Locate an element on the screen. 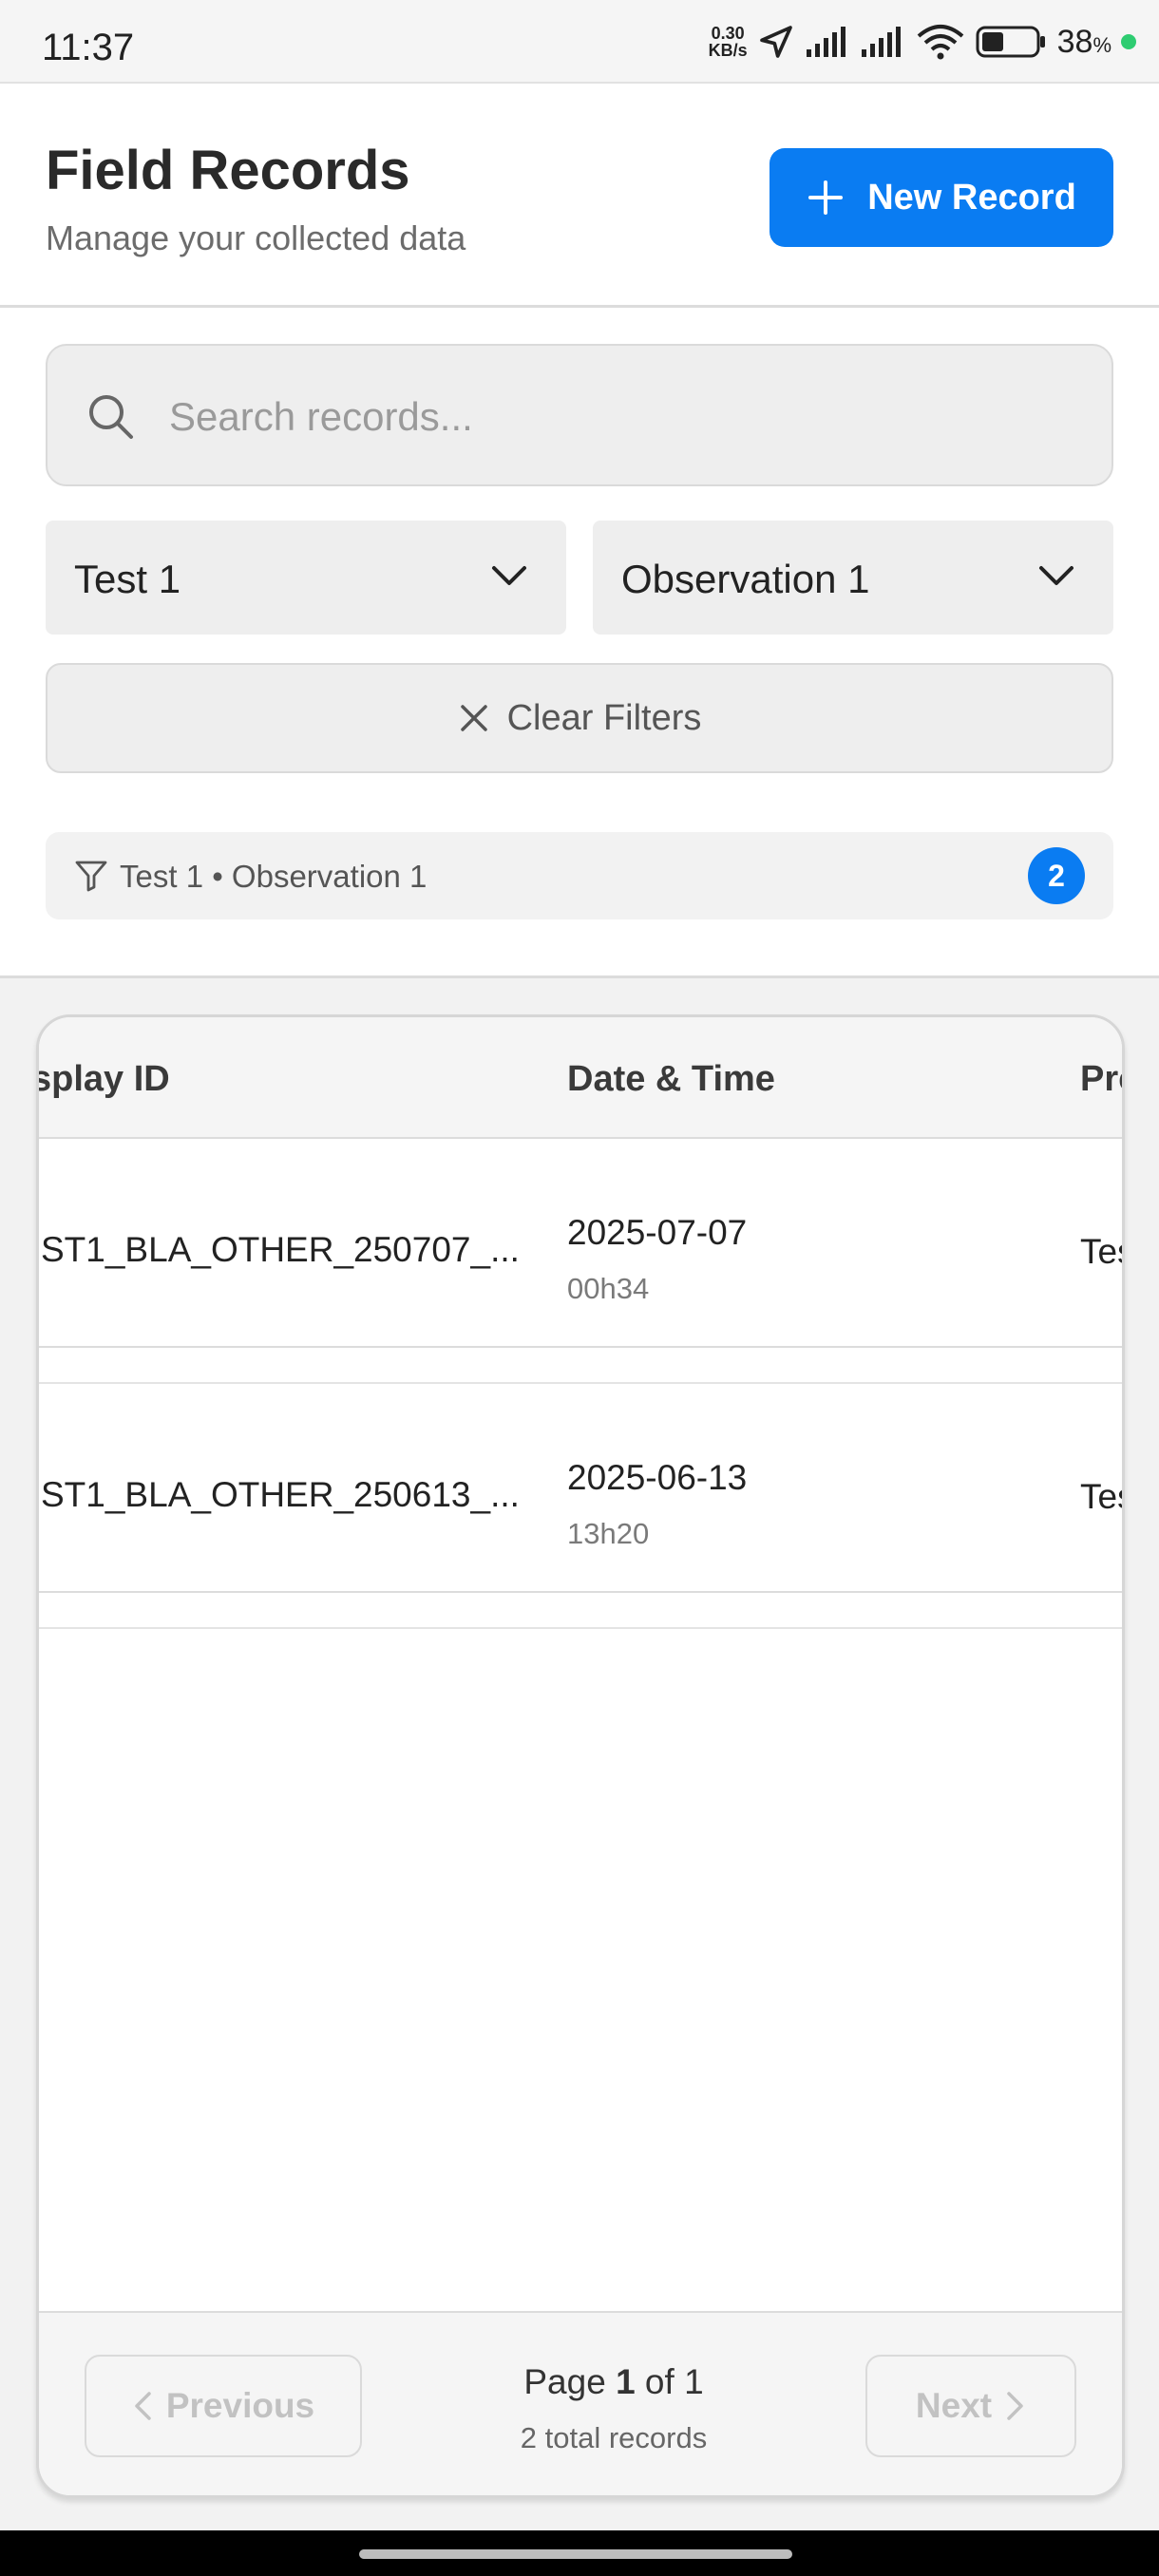  cell-date: 2025-07-07 is located at coordinates (657, 1232).